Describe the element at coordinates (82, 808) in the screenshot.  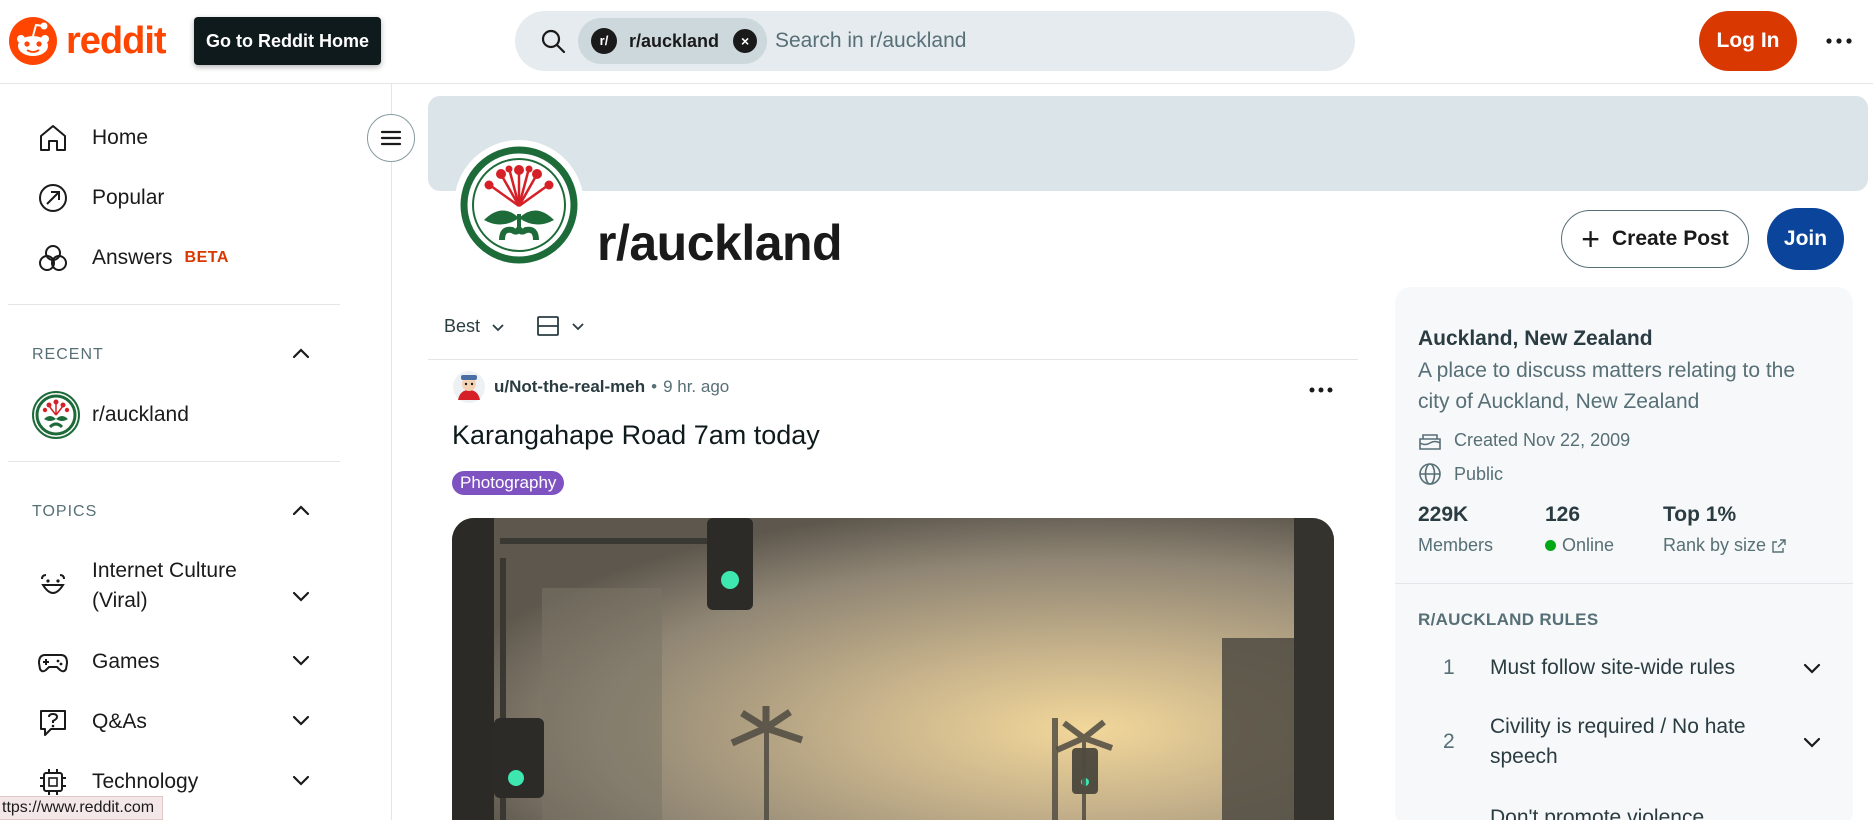
I see `status-bar-url: ttps://www.reddit.com` at that location.